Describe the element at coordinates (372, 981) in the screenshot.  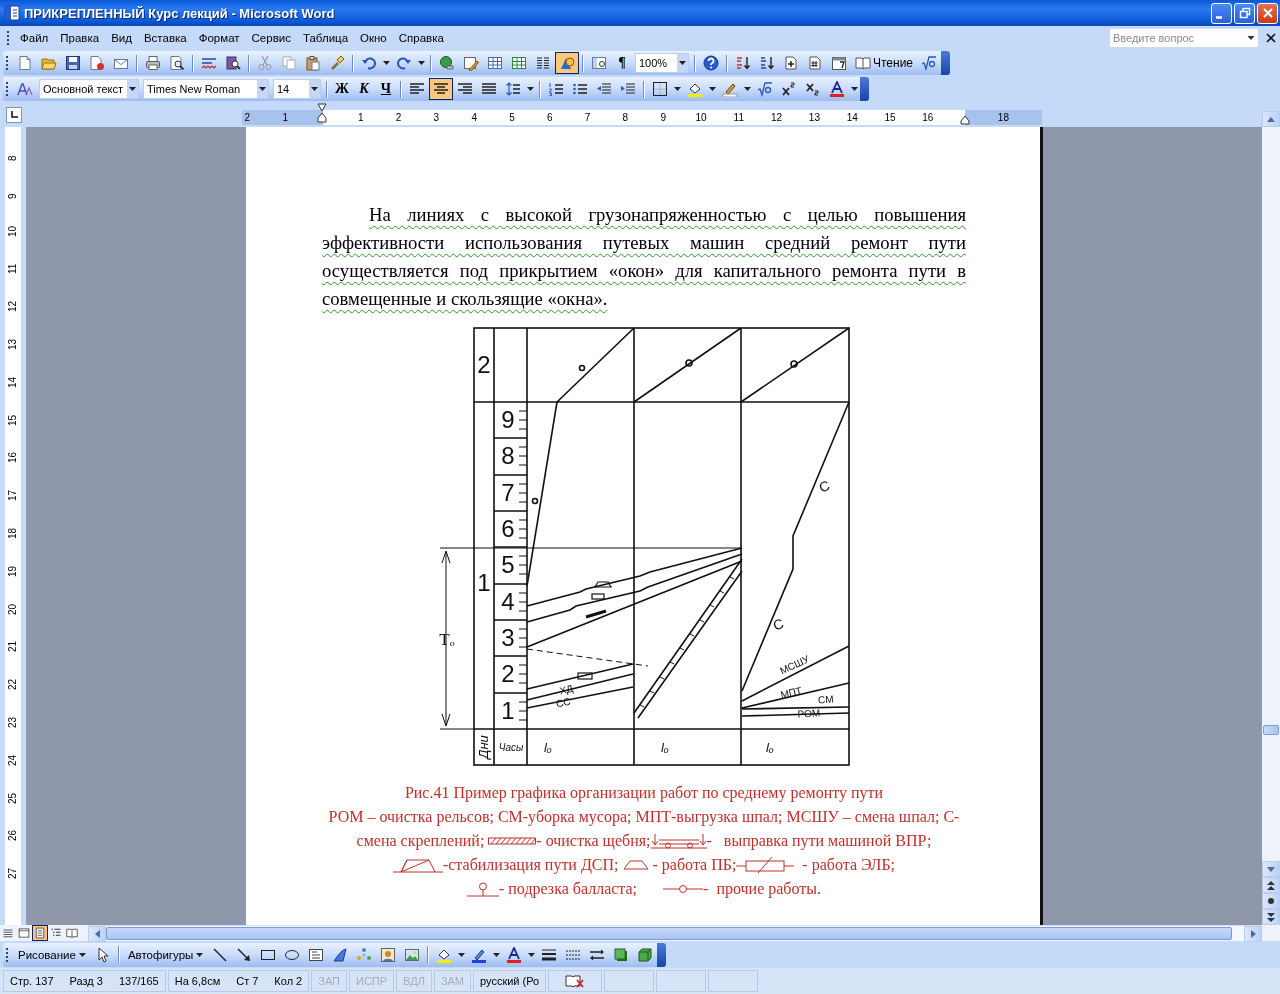
I see `status-text: ИСПР` at that location.